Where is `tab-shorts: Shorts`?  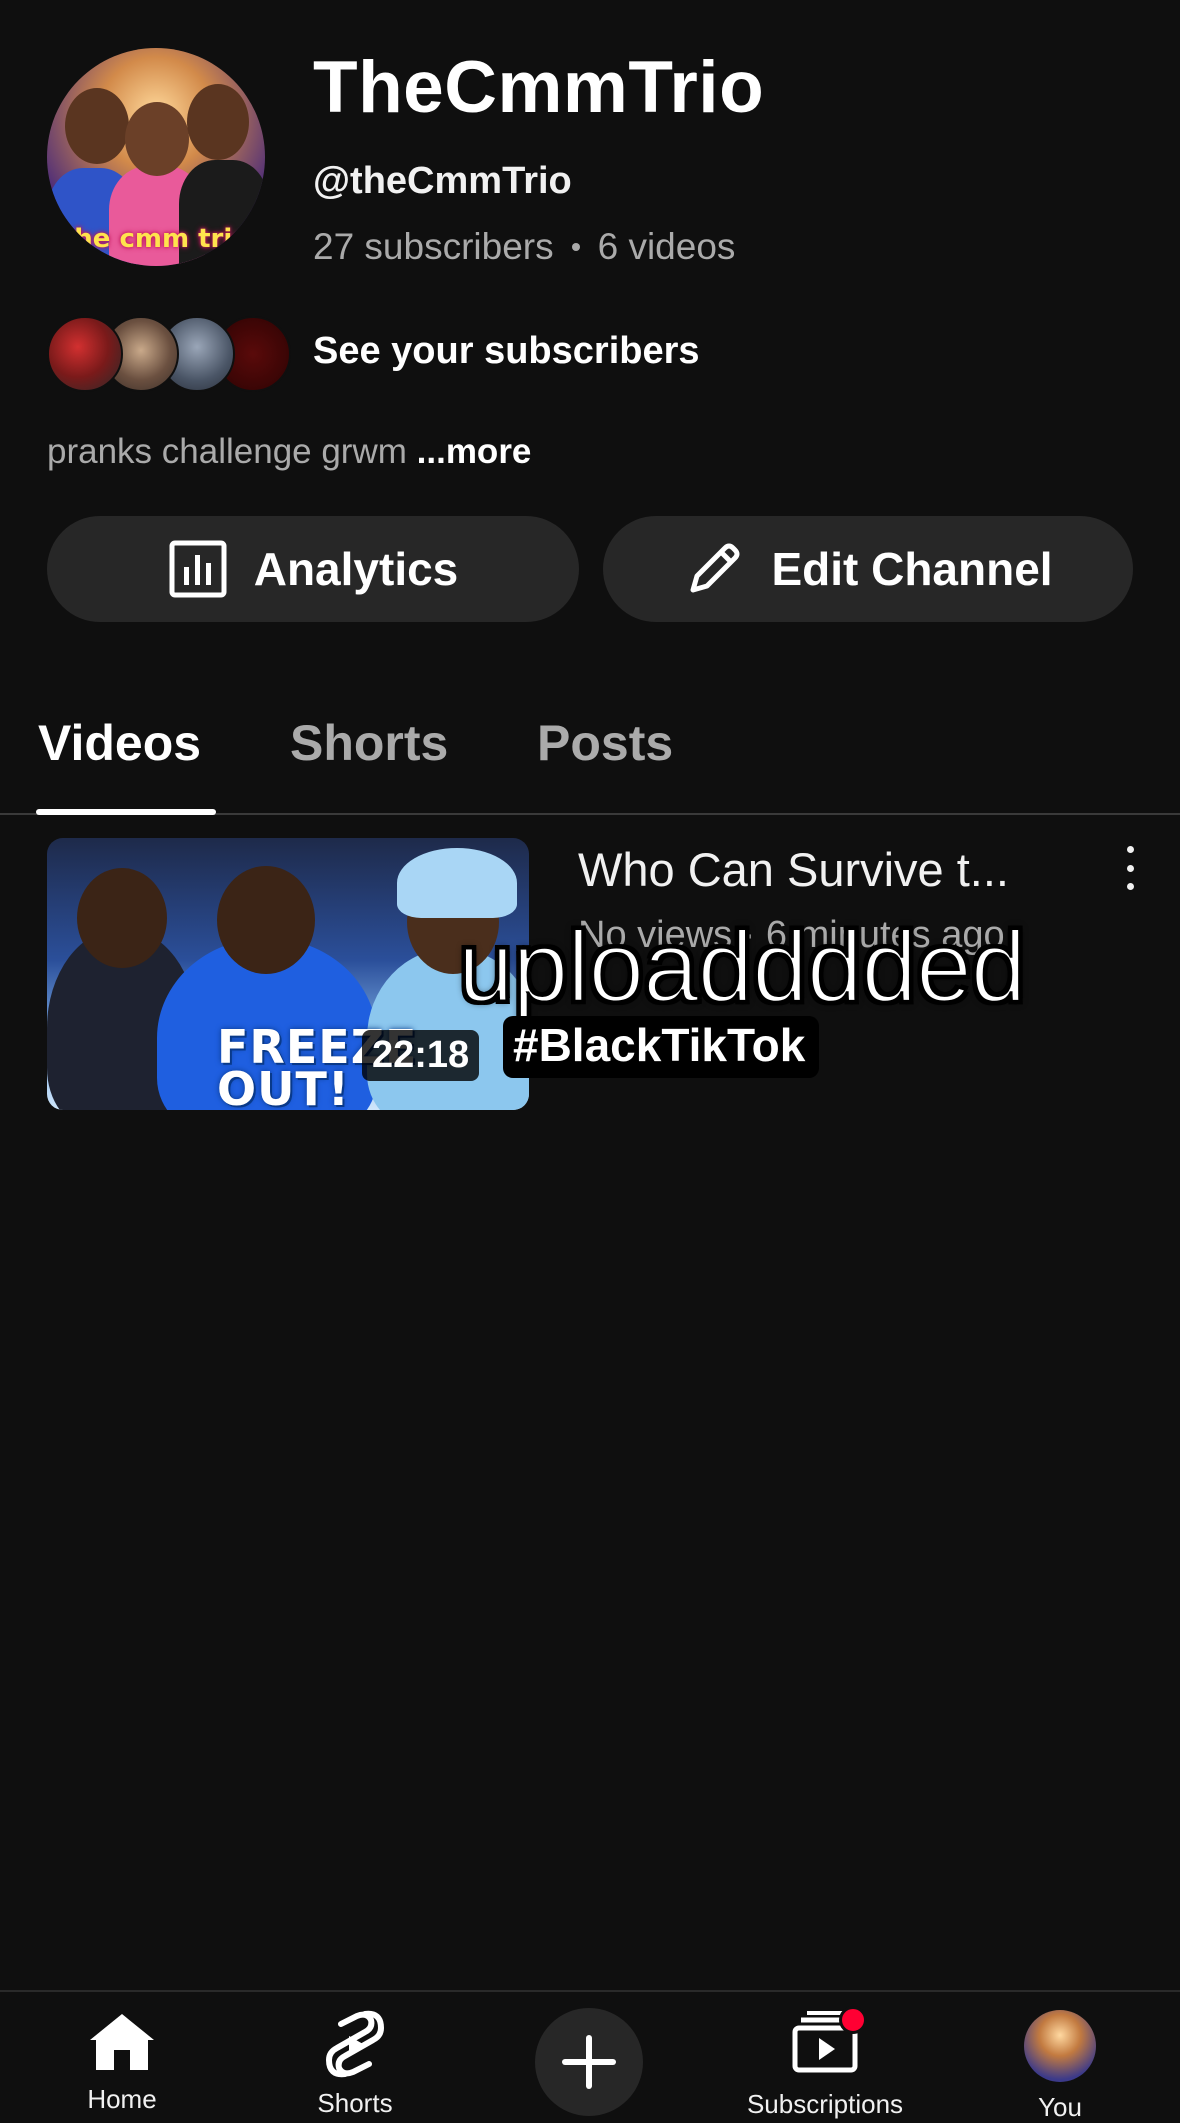 tab-shorts: Shorts is located at coordinates (369, 743).